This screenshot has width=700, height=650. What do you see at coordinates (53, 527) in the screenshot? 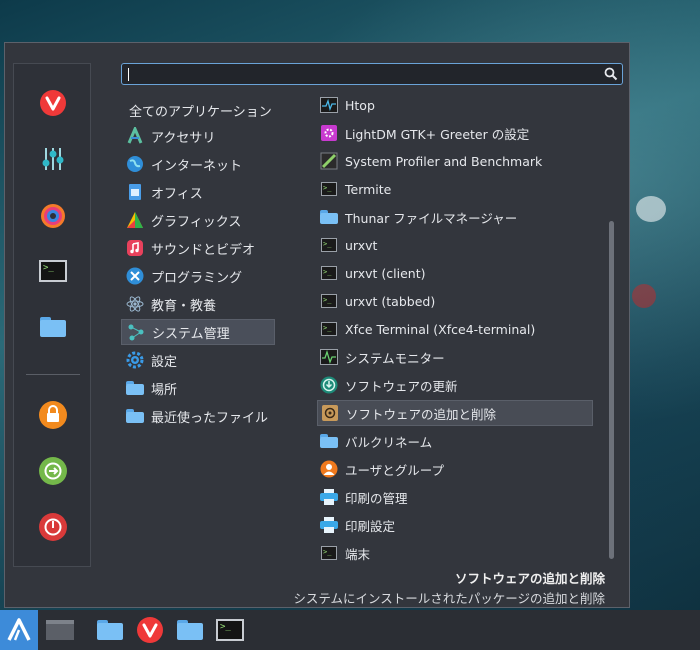
I see `power-icon` at bounding box center [53, 527].